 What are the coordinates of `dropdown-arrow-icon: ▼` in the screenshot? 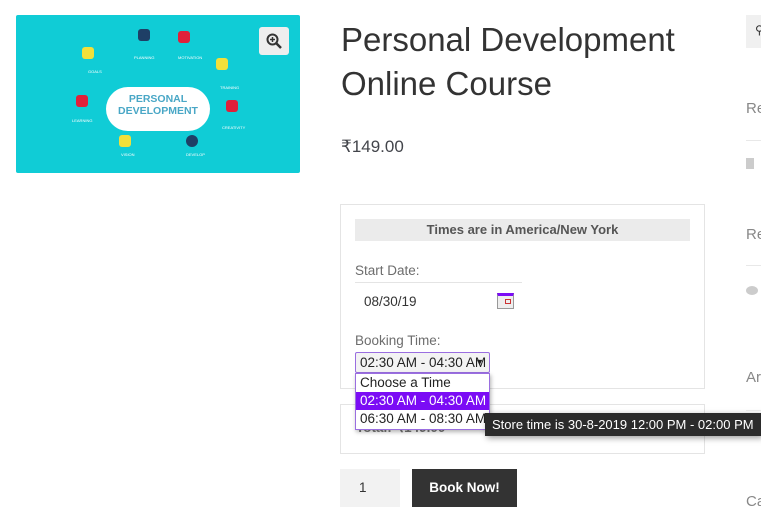 It's located at (479, 362).